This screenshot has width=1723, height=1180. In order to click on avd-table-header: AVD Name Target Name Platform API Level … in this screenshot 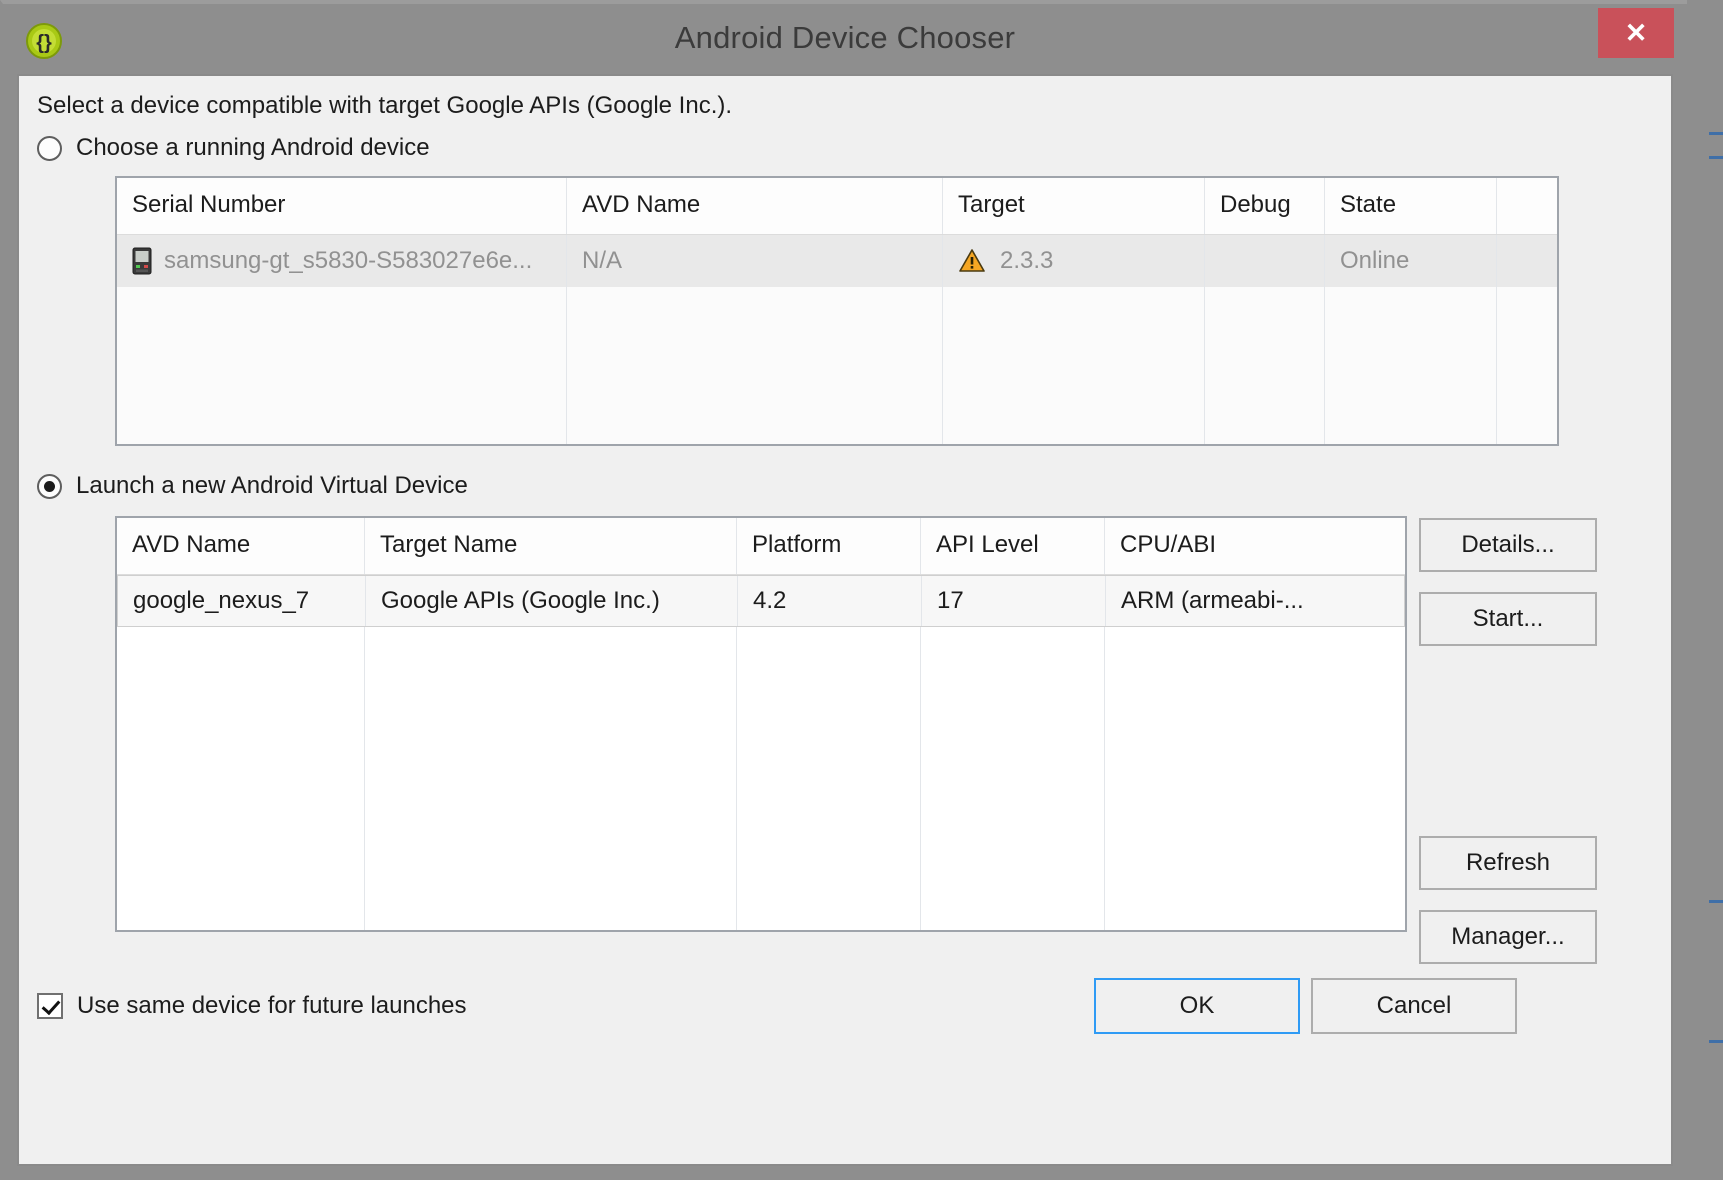, I will do `click(761, 546)`.